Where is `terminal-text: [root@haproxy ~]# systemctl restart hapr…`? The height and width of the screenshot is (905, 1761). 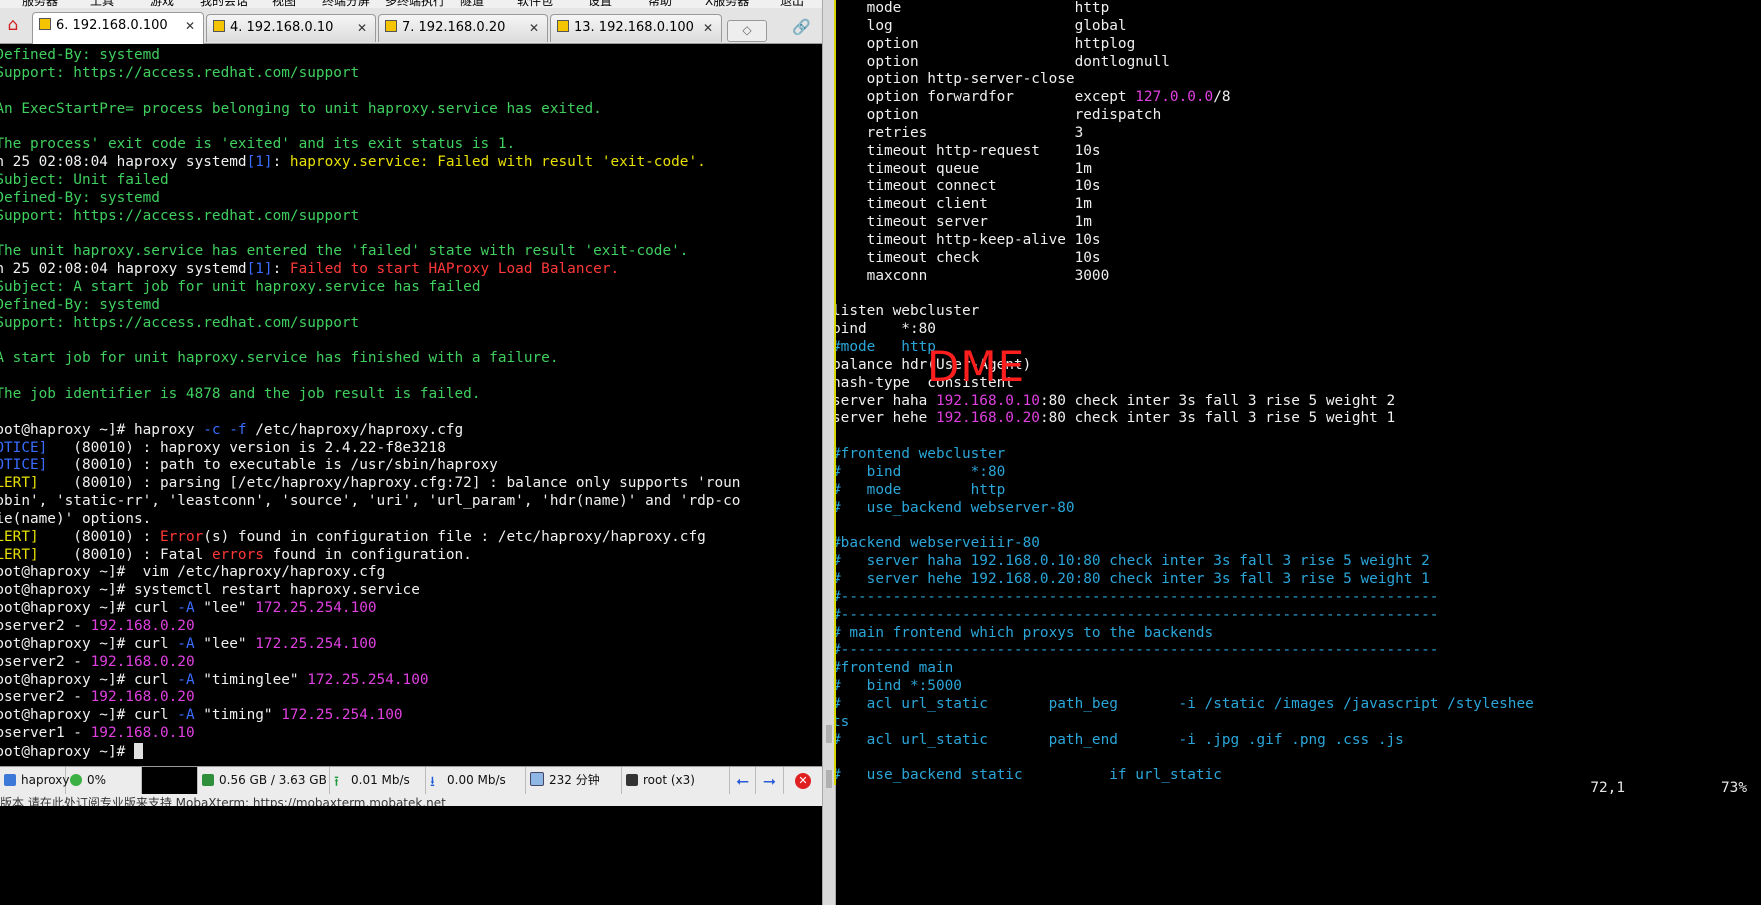
terminal-text: [root@haproxy ~]# systemctl restart hapr… is located at coordinates (210, 590).